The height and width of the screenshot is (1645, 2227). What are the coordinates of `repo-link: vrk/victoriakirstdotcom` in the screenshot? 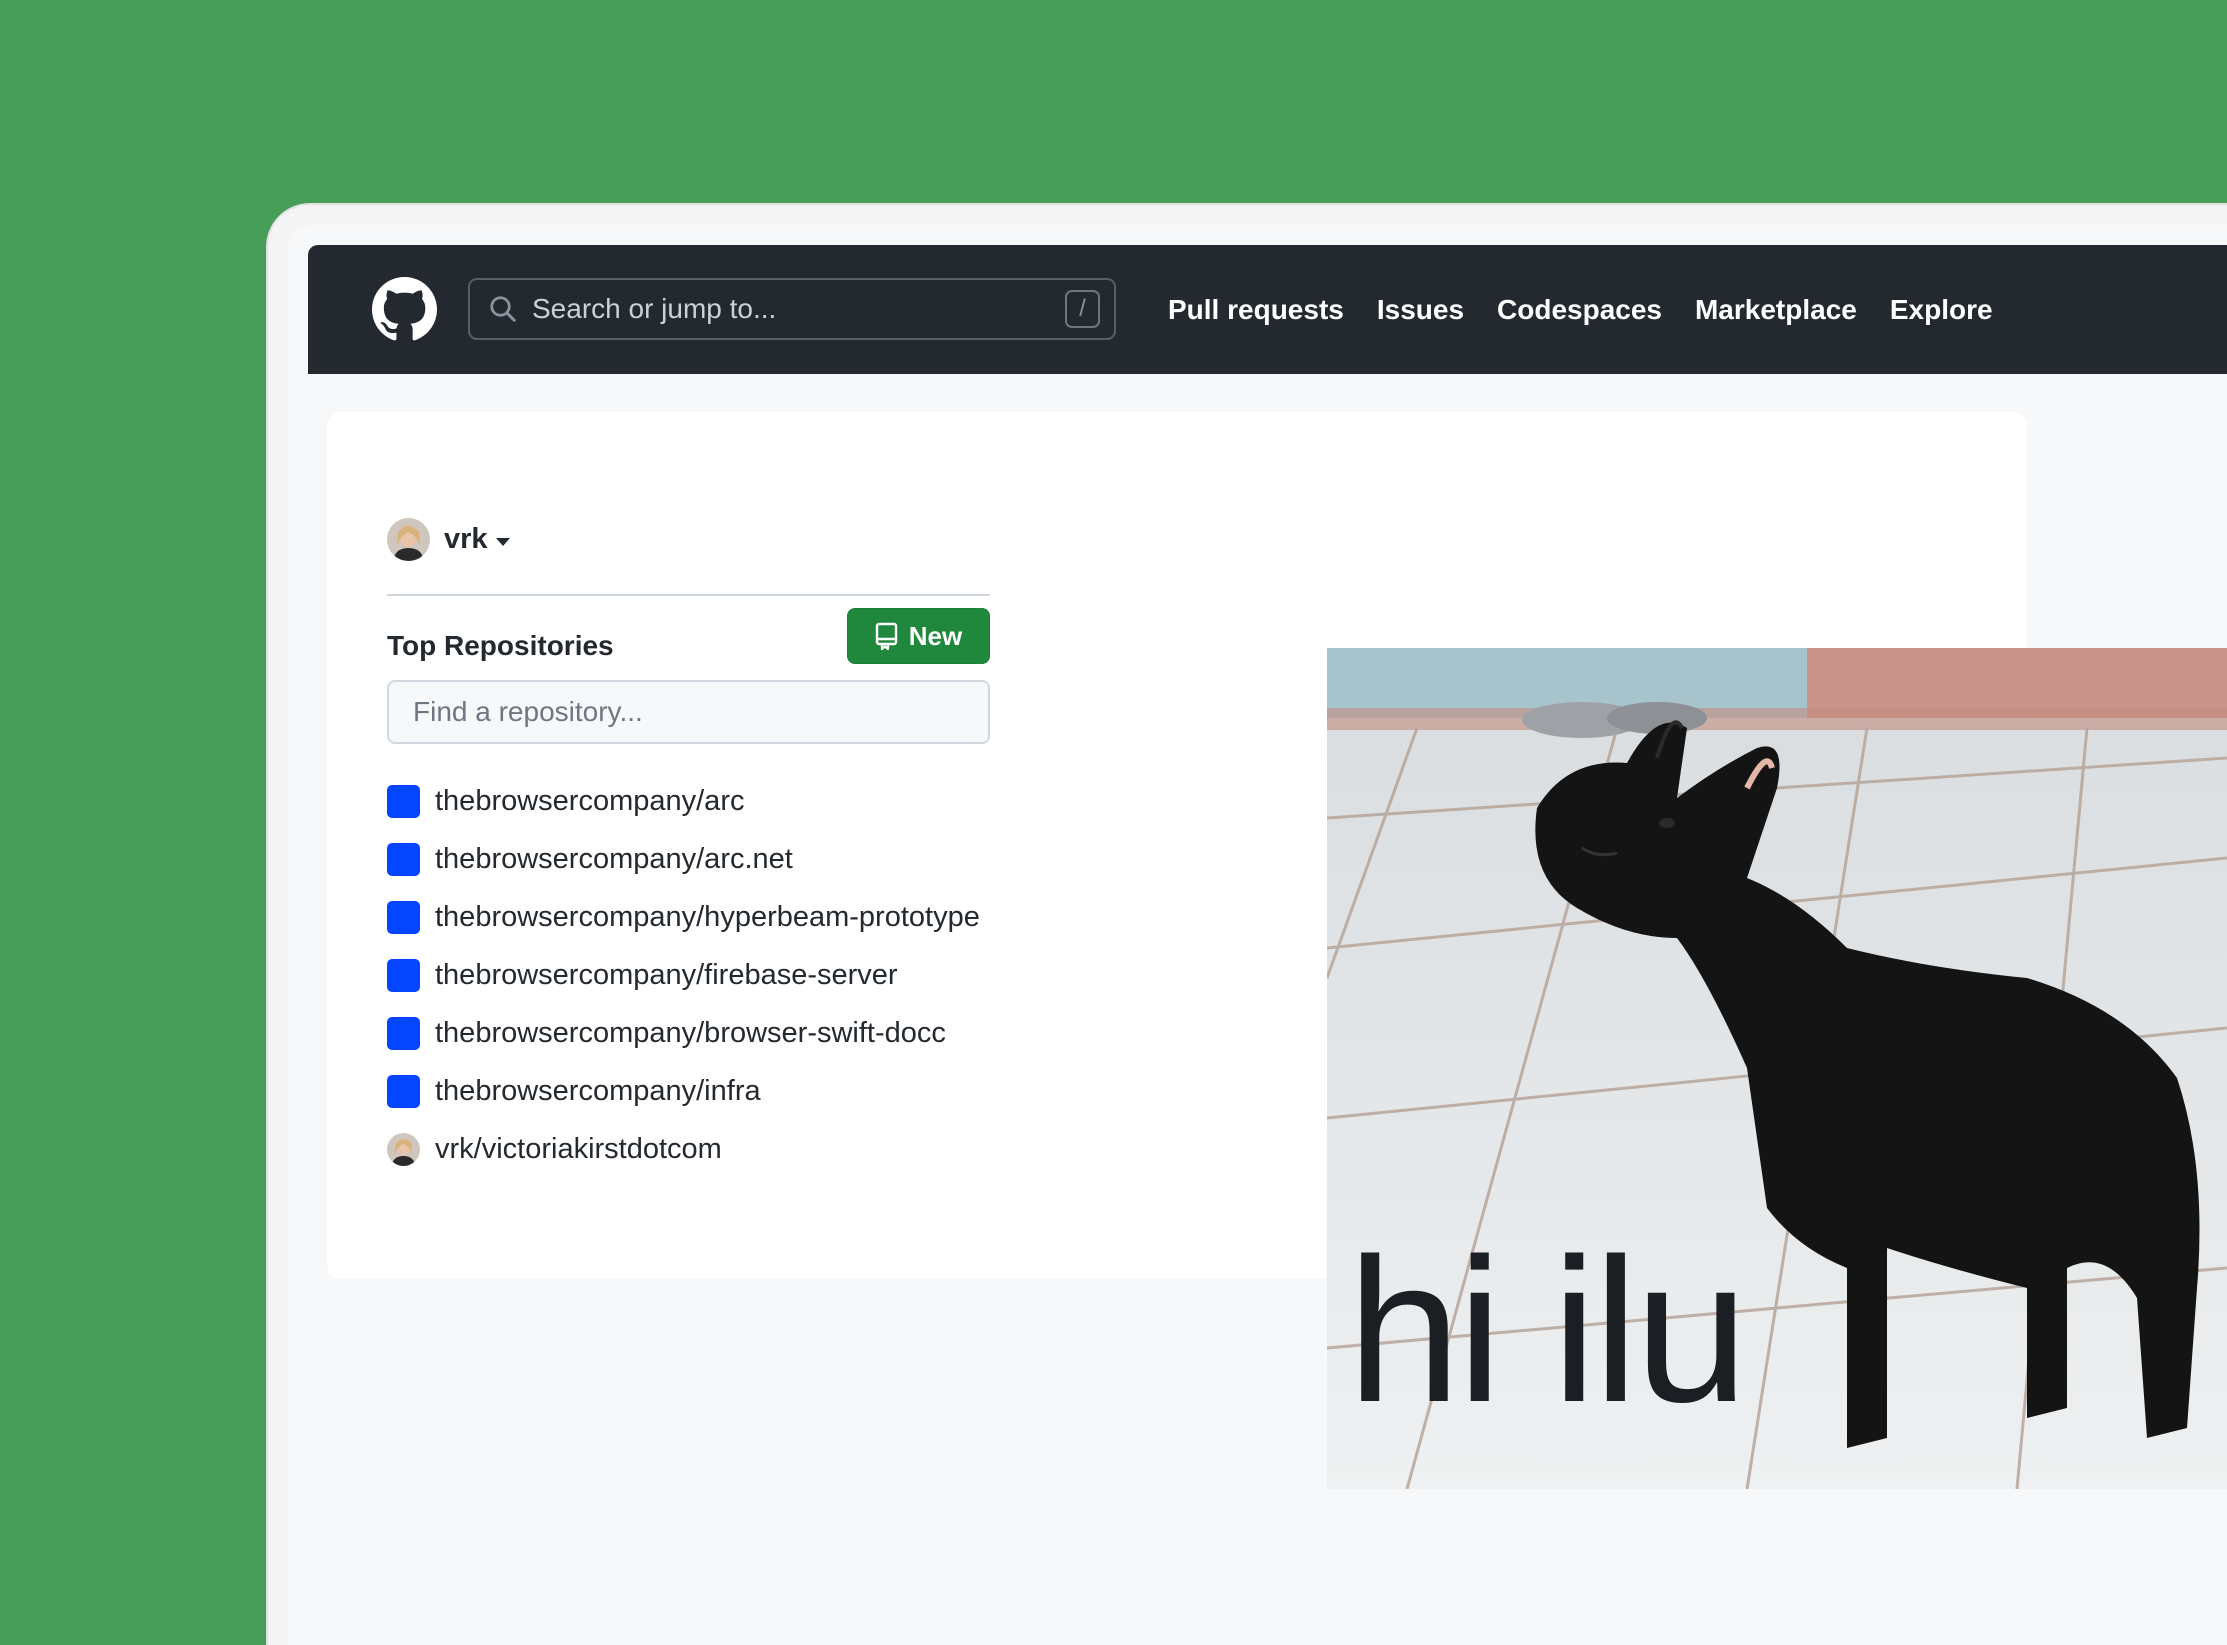 It's located at (578, 1149).